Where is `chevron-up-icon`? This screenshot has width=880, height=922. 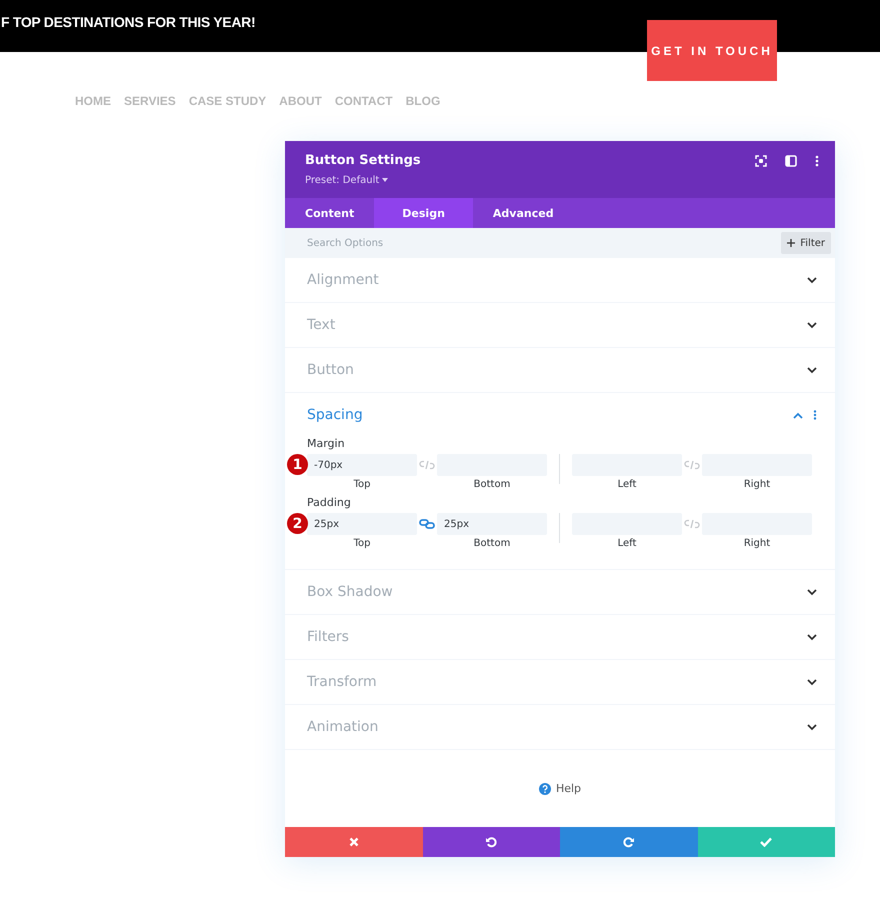
chevron-up-icon is located at coordinates (798, 415).